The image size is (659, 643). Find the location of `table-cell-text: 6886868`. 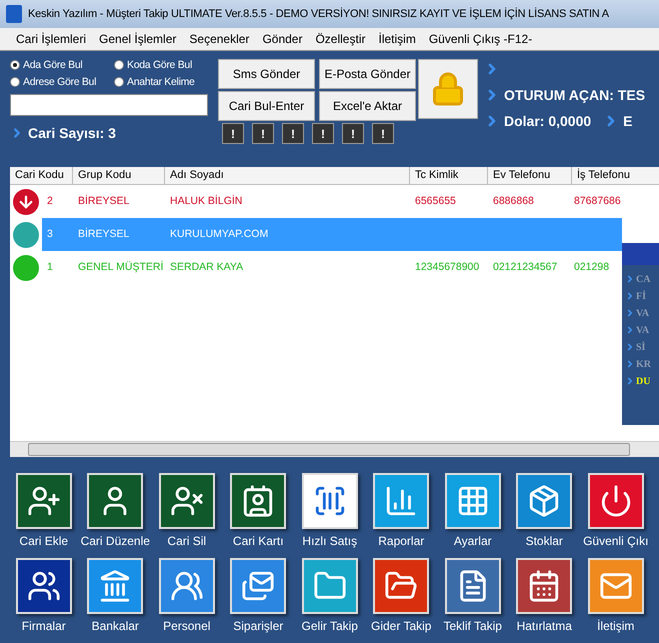

table-cell-text: 6886868 is located at coordinates (513, 201).